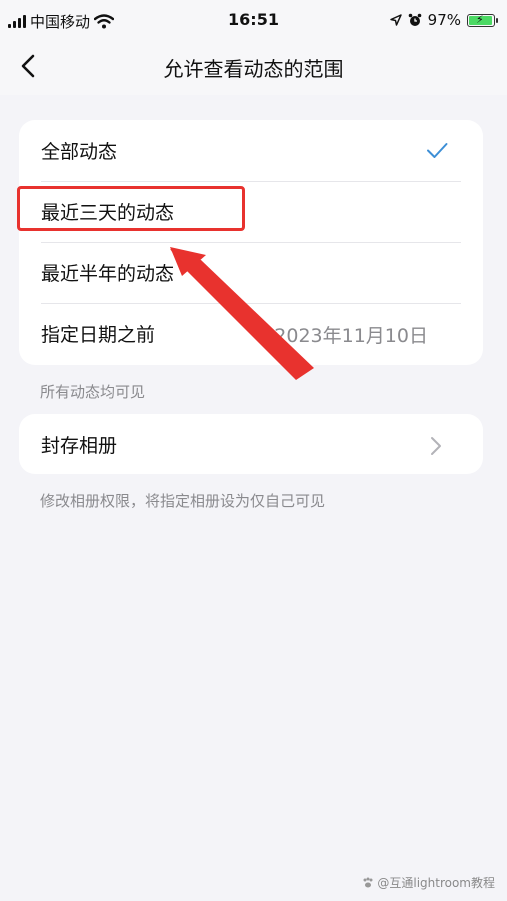  What do you see at coordinates (437, 150) in the screenshot?
I see `check-icon` at bounding box center [437, 150].